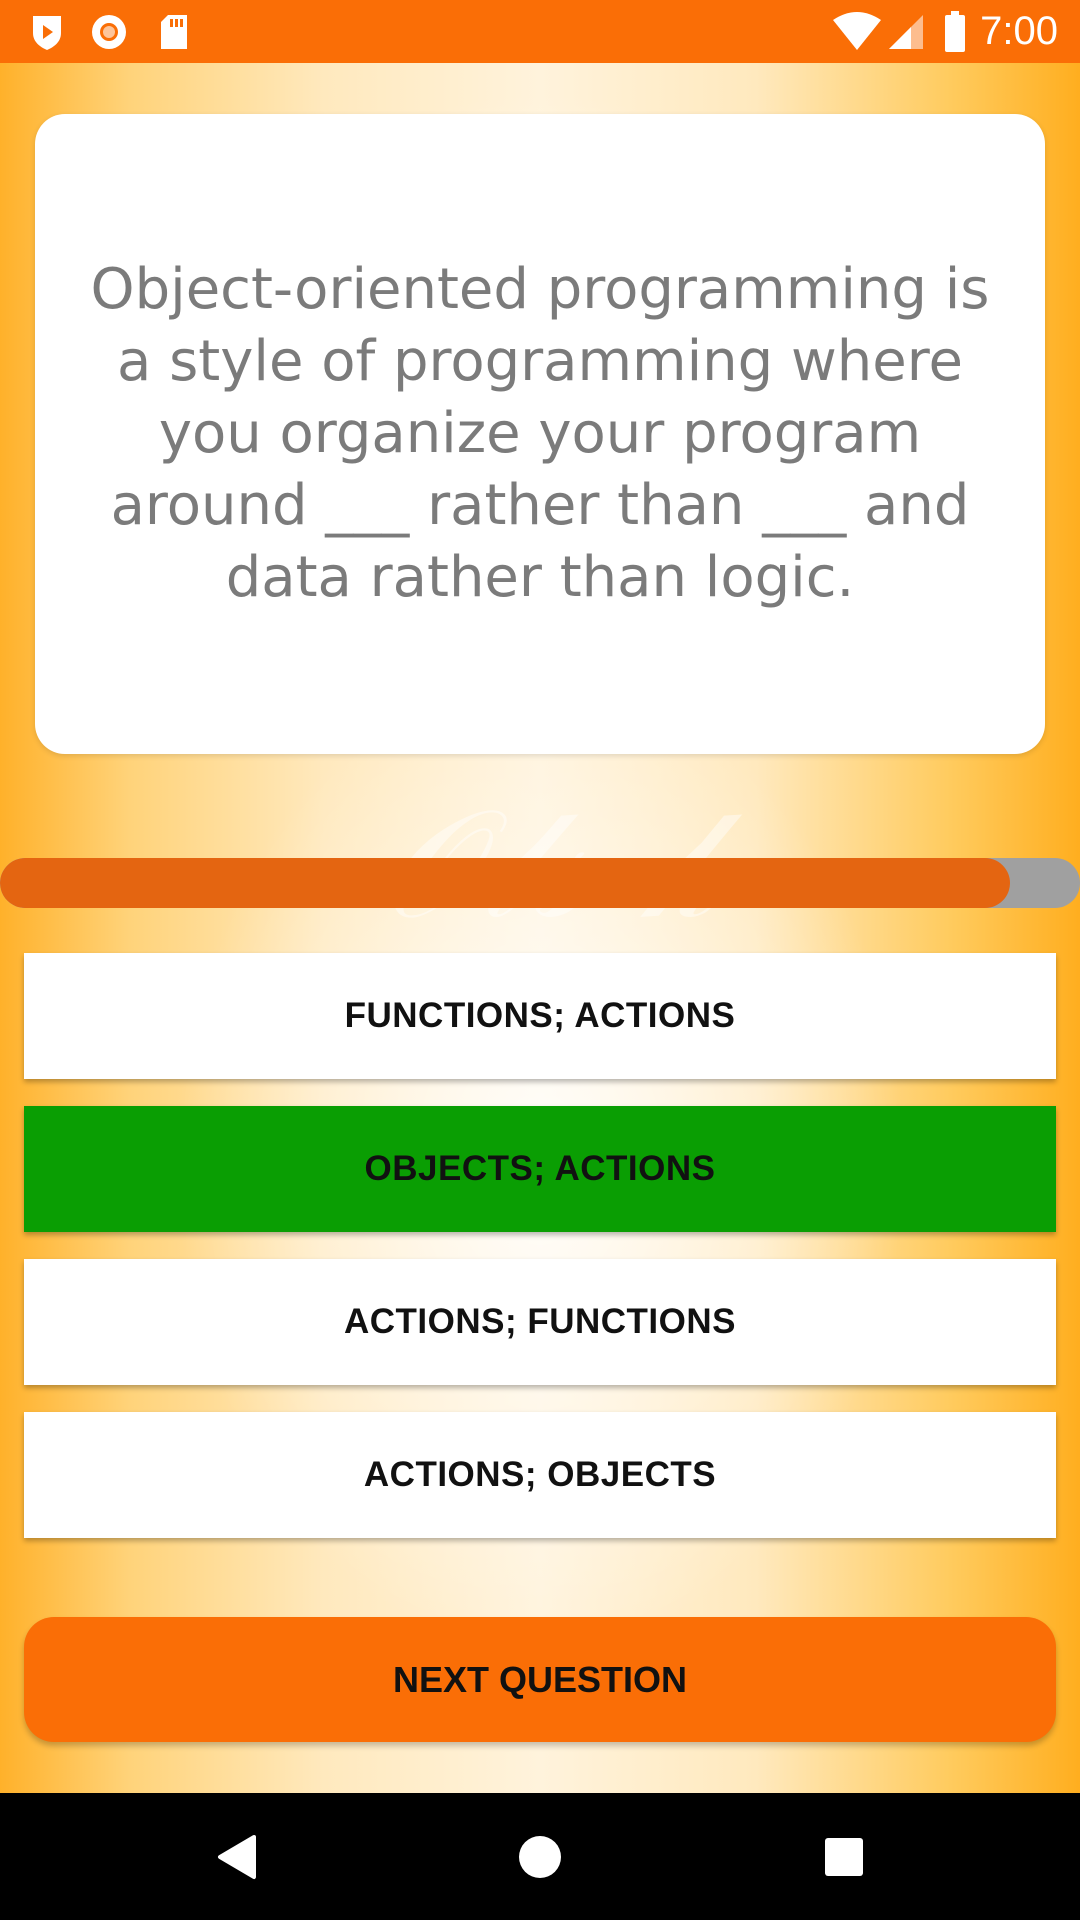 This screenshot has width=1080, height=1920. I want to click on answer-option-4: ACTIONS; OBJECTS, so click(540, 1475).